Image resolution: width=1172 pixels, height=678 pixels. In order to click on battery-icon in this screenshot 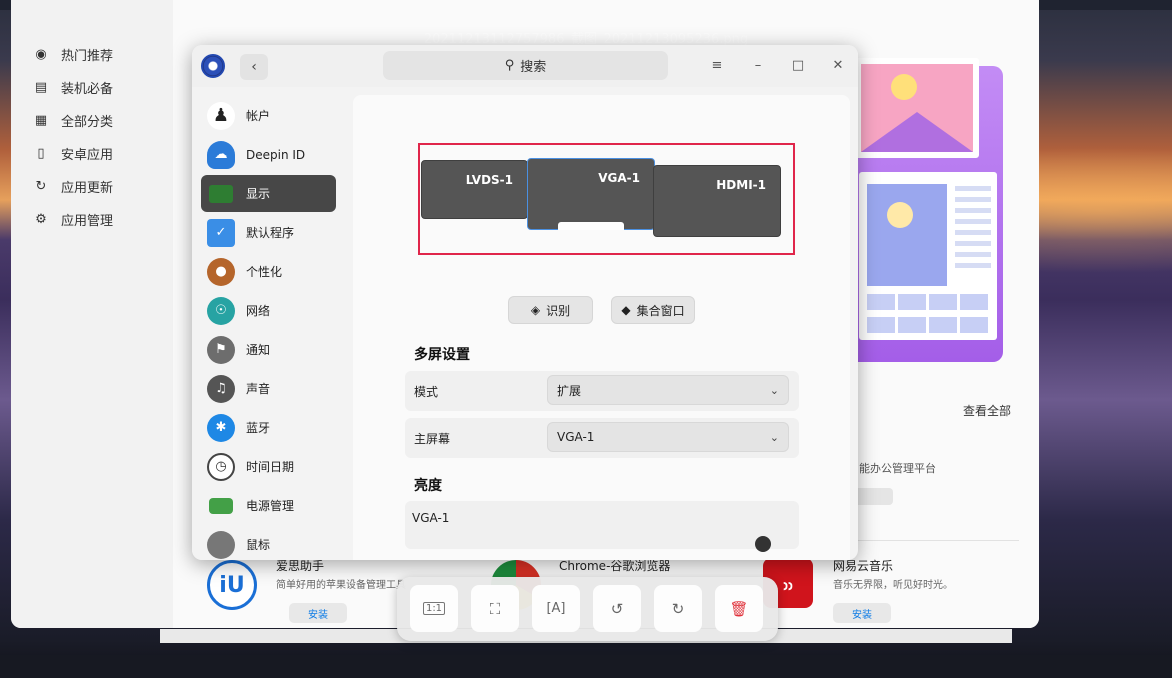, I will do `click(221, 505)`.